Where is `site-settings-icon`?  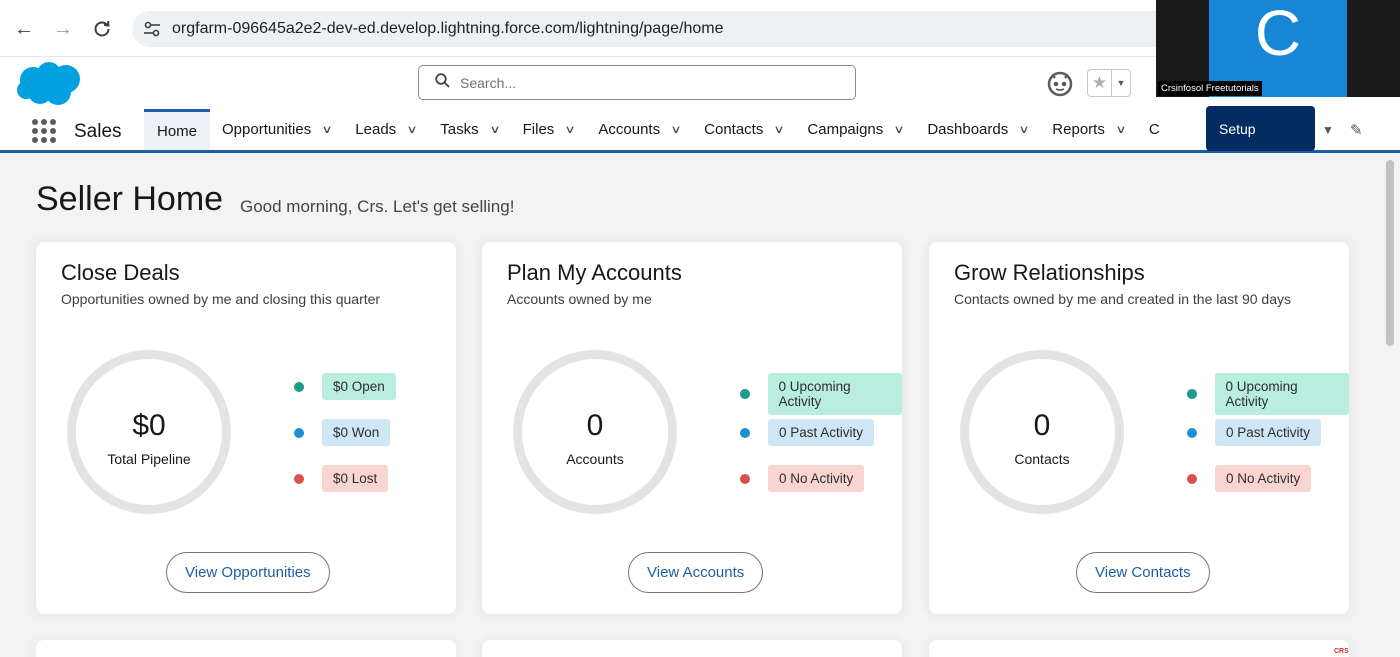
site-settings-icon is located at coordinates (152, 29).